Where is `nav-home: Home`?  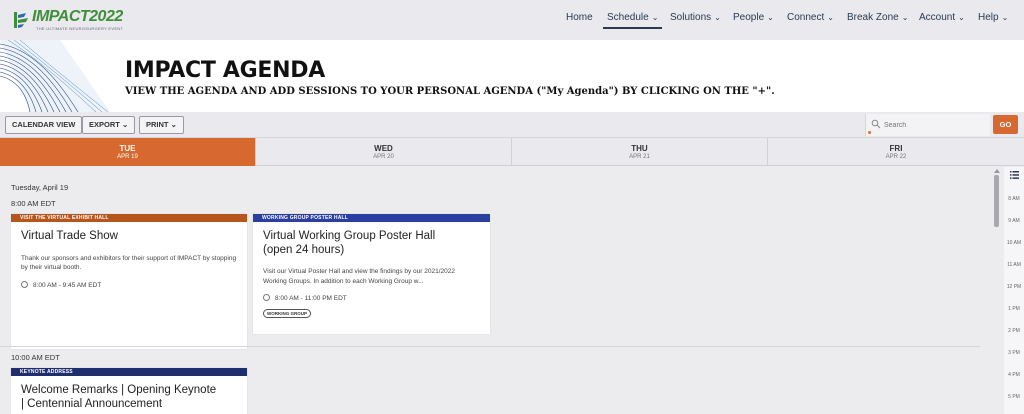 nav-home: Home is located at coordinates (579, 17).